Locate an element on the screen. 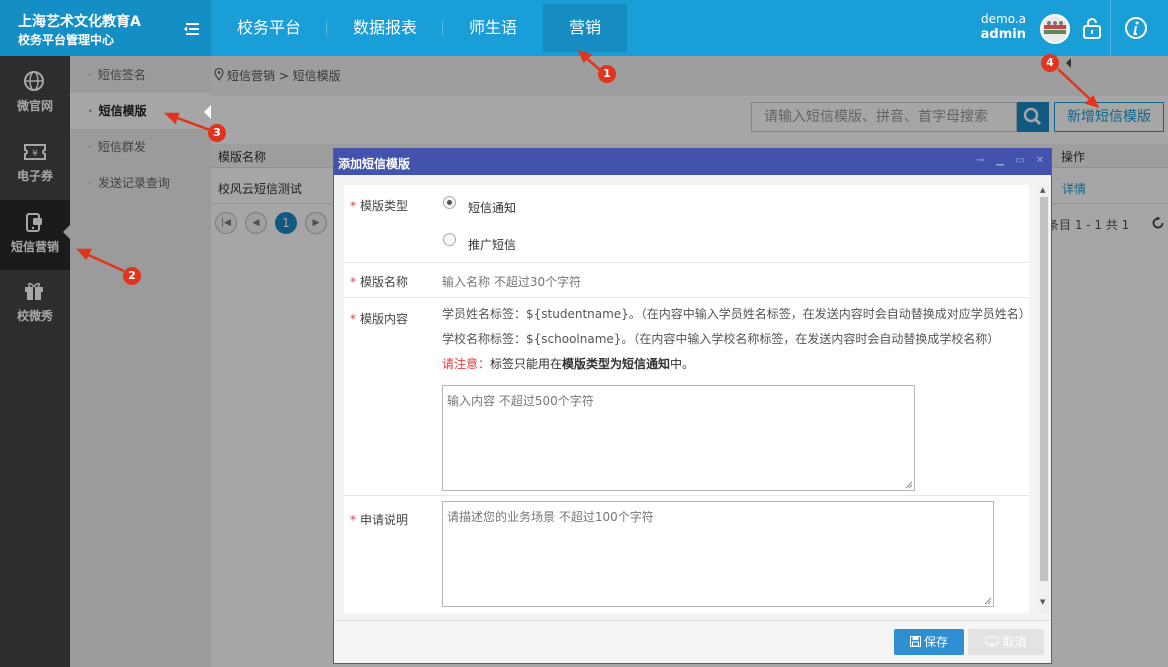 The image size is (1168, 667). template-name-label: * 模版名称 is located at coordinates (379, 281).